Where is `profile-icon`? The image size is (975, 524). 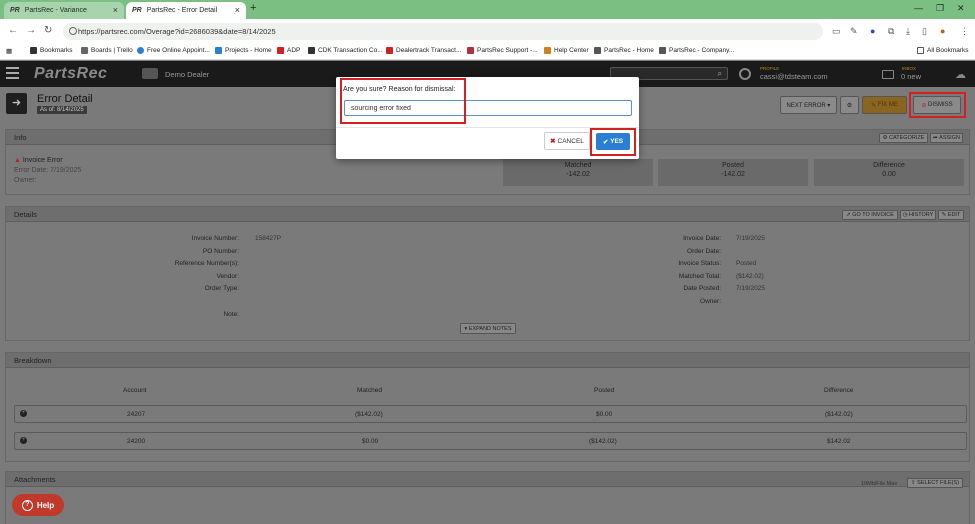 profile-icon is located at coordinates (745, 74).